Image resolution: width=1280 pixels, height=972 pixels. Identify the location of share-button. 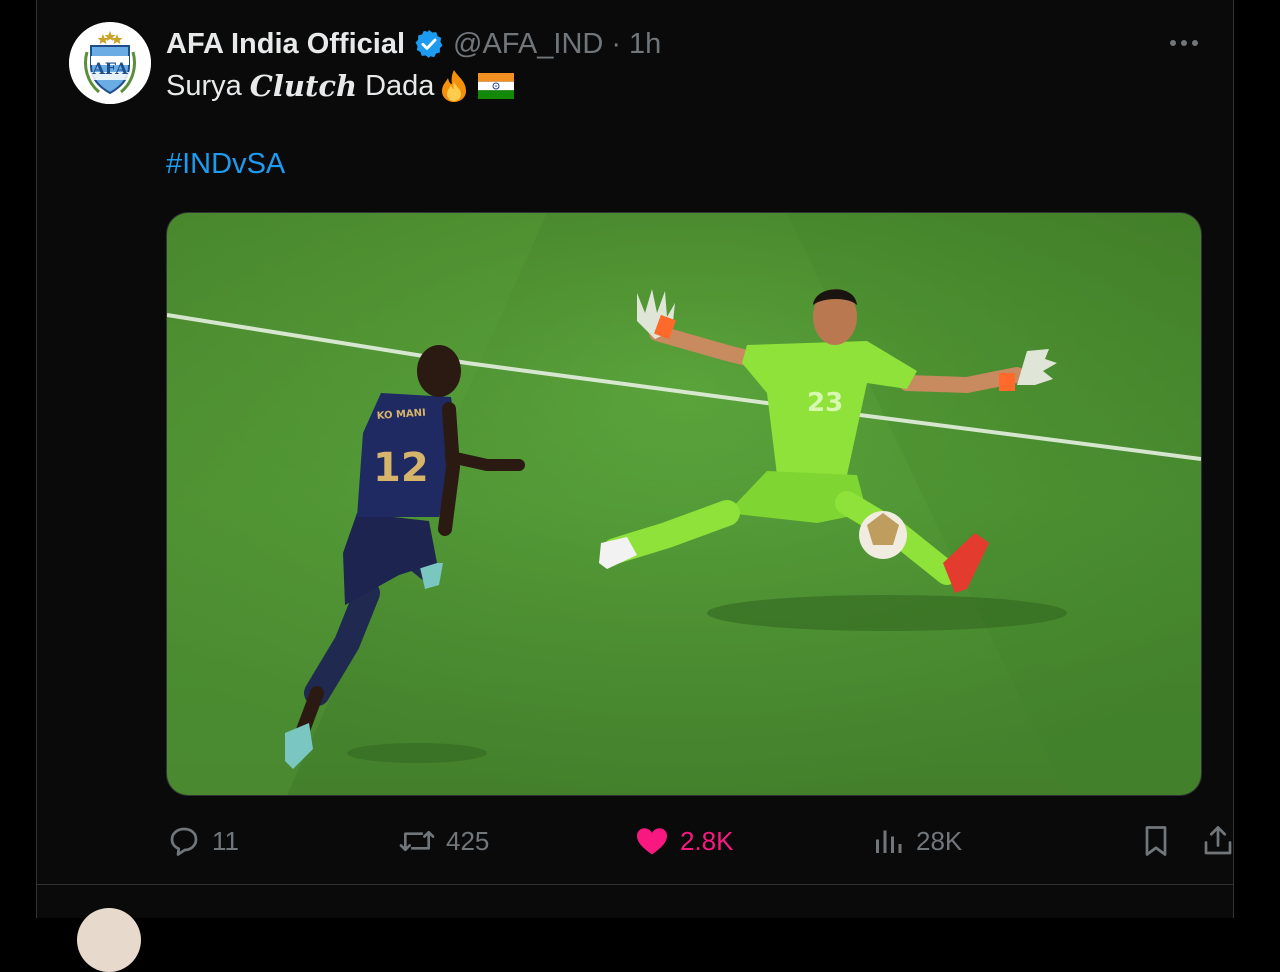
(1223, 841).